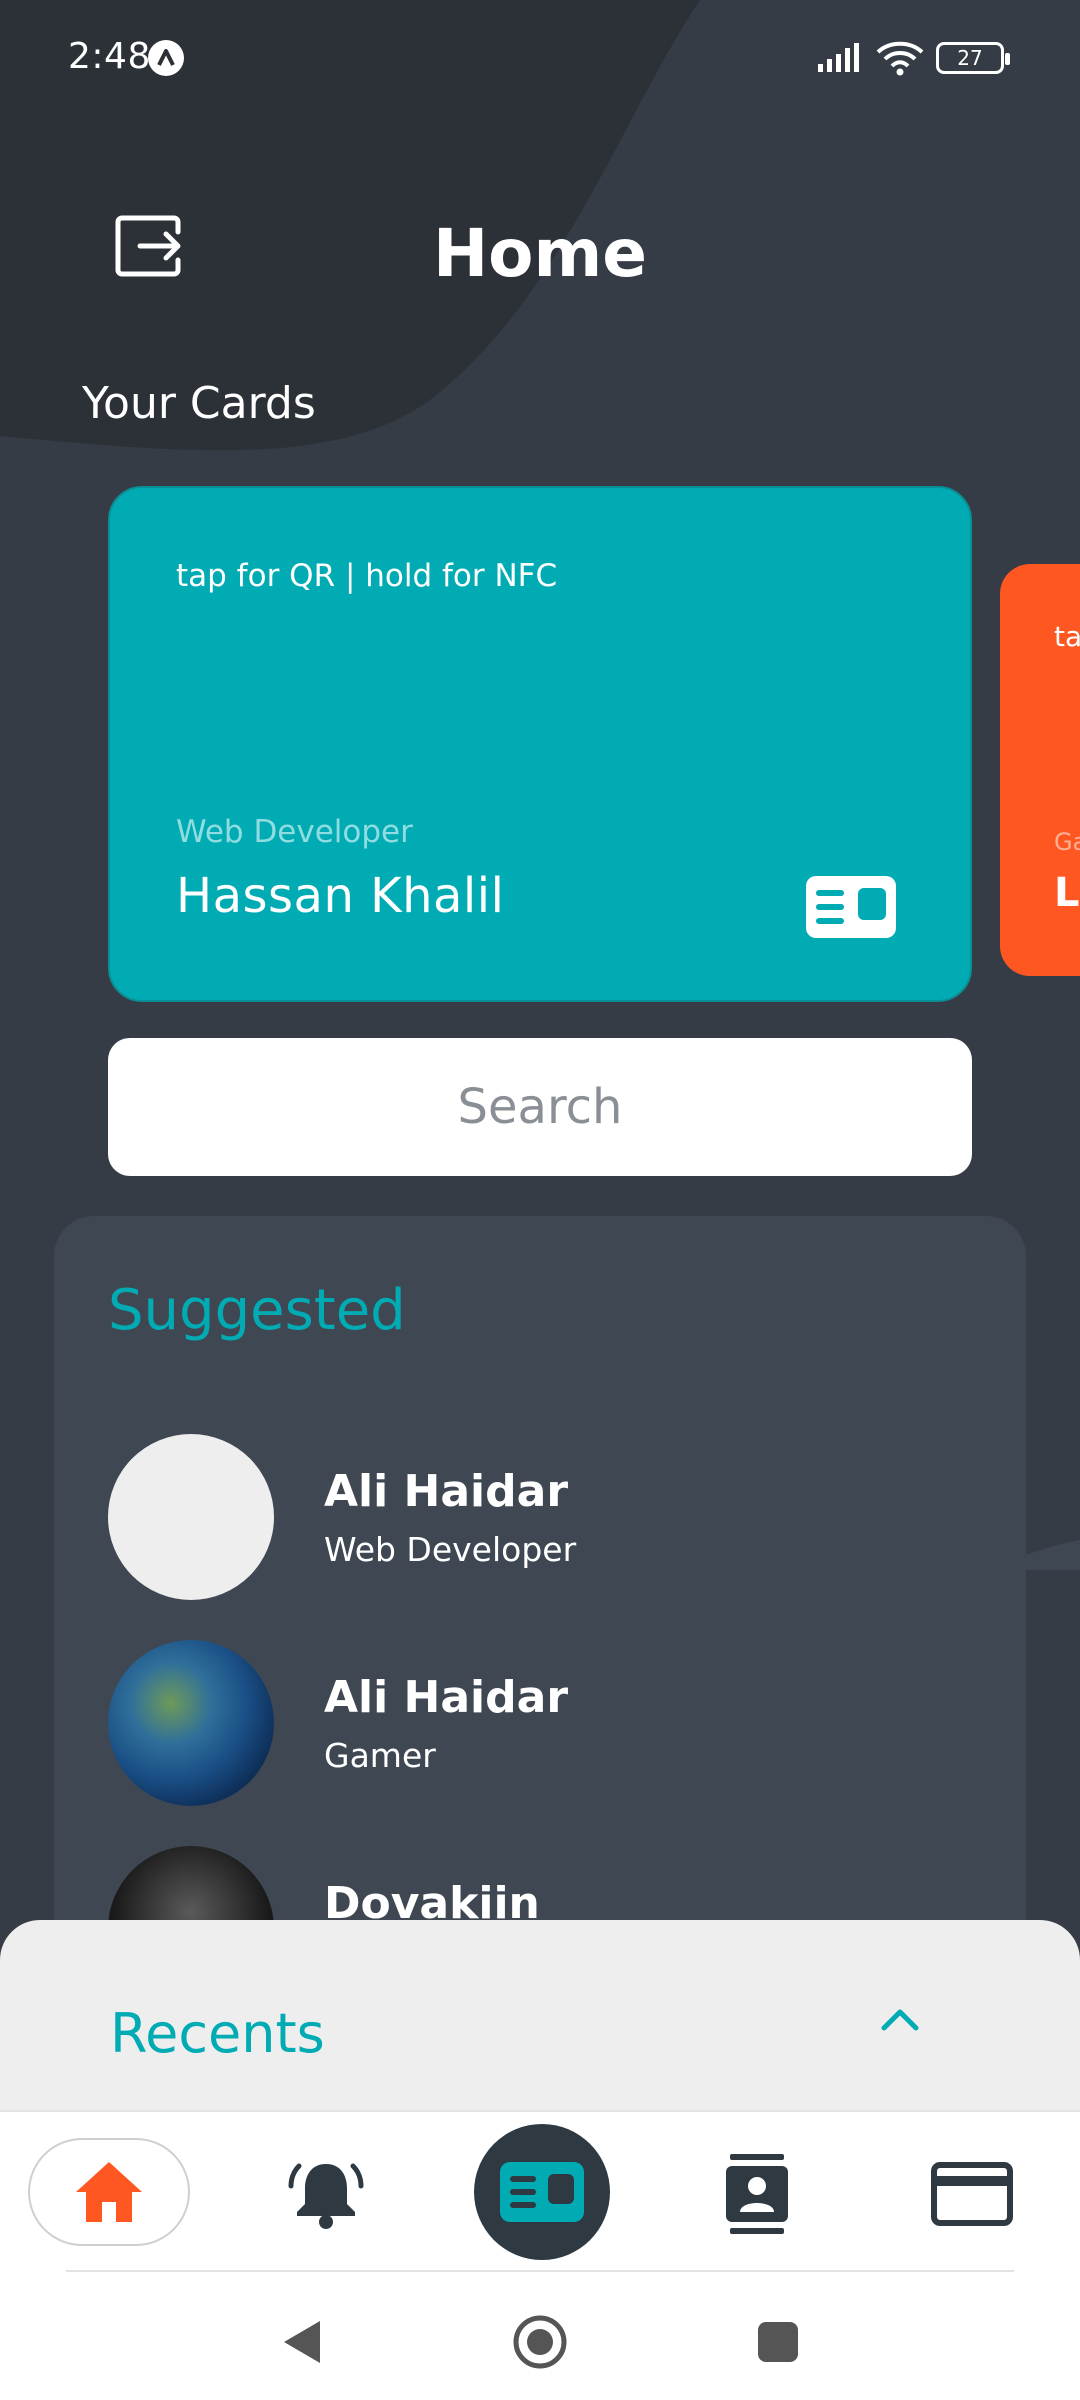  What do you see at coordinates (380, 1755) in the screenshot?
I see `contact-role: Gamer` at bounding box center [380, 1755].